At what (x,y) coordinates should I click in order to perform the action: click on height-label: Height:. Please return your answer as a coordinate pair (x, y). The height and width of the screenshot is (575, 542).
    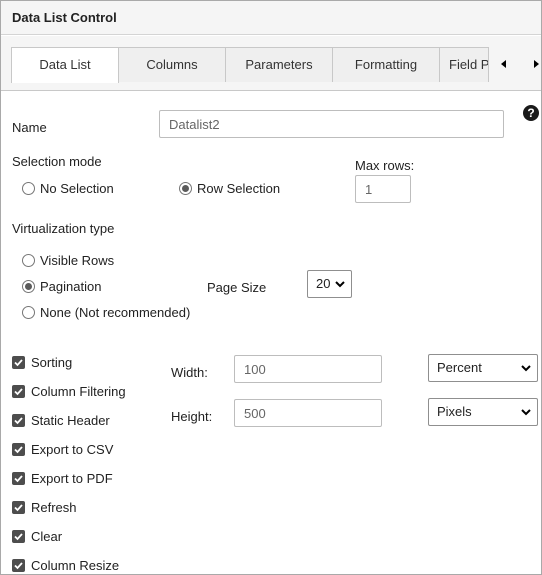
    Looking at the image, I should click on (192, 416).